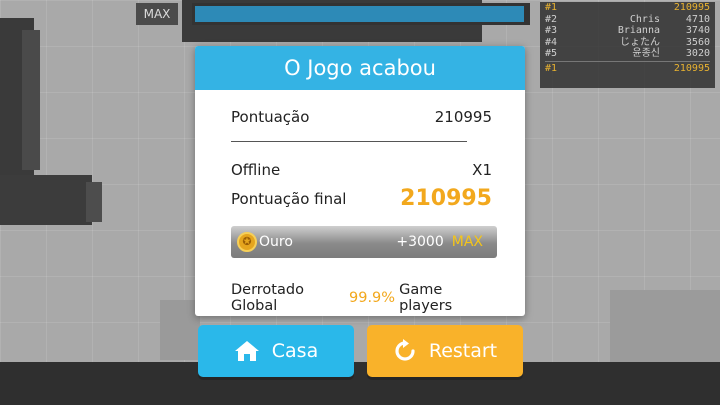 The width and height of the screenshot is (720, 405). Describe the element at coordinates (360, 68) in the screenshot. I see `dialog-title: O Jogo acabou` at that location.